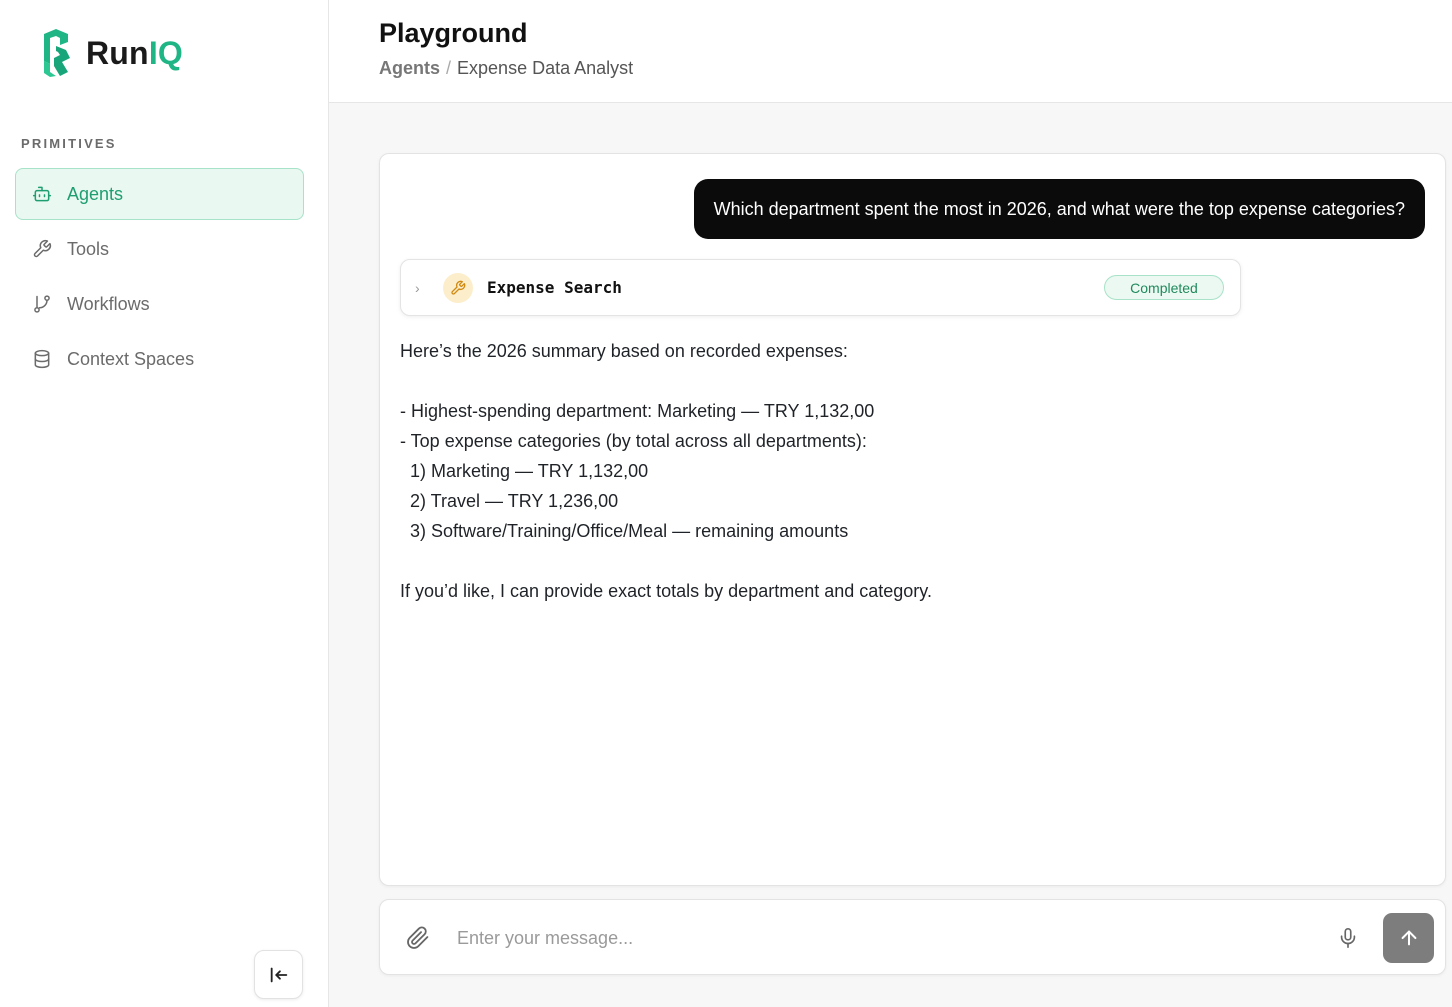 This screenshot has height=1007, width=1452. Describe the element at coordinates (159, 194) in the screenshot. I see `sidebar-item-agents: Agents` at that location.